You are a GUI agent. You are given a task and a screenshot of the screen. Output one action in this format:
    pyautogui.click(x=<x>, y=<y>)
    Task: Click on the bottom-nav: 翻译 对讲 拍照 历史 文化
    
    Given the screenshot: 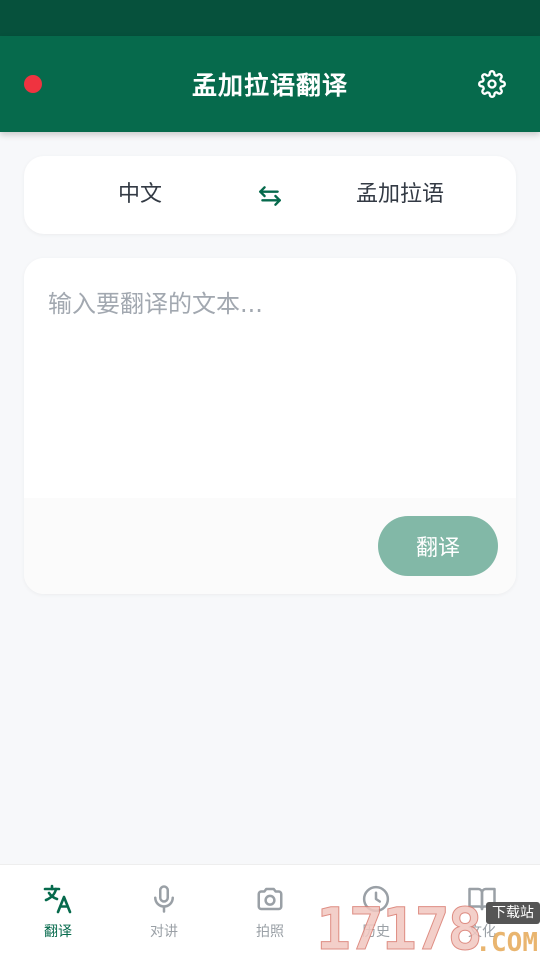 What is the action you would take?
    pyautogui.click(x=270, y=912)
    